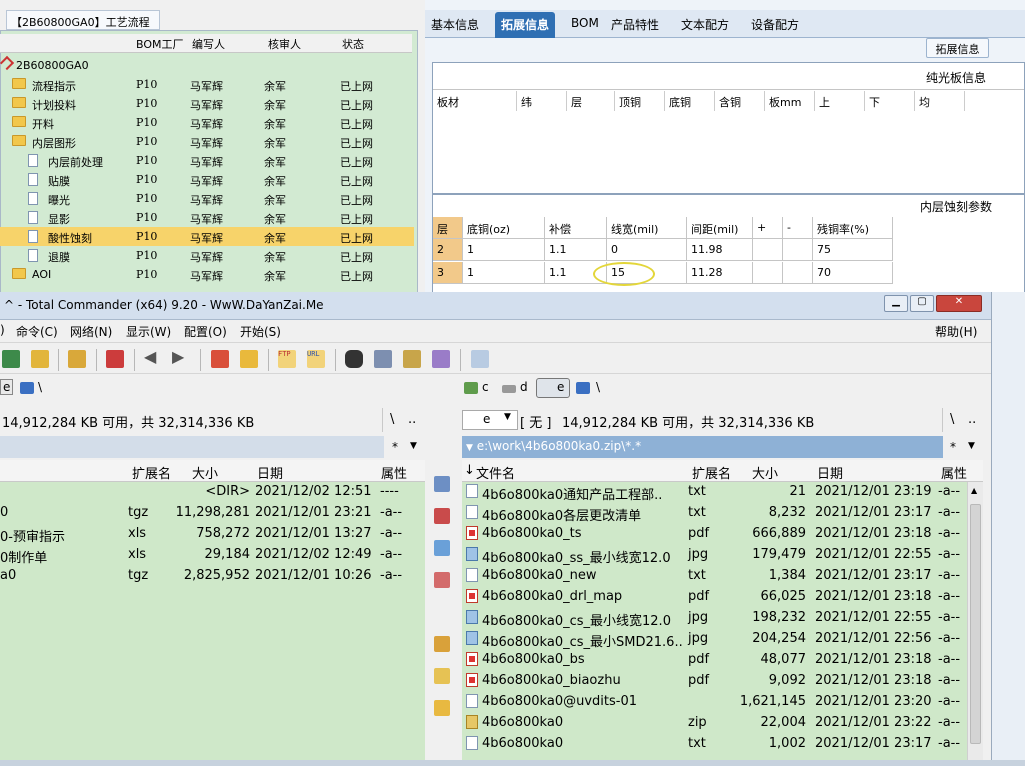 This screenshot has width=1025, height=766. Describe the element at coordinates (775, 25) in the screenshot. I see `tab-equipment-recipe: 设备配方` at that location.